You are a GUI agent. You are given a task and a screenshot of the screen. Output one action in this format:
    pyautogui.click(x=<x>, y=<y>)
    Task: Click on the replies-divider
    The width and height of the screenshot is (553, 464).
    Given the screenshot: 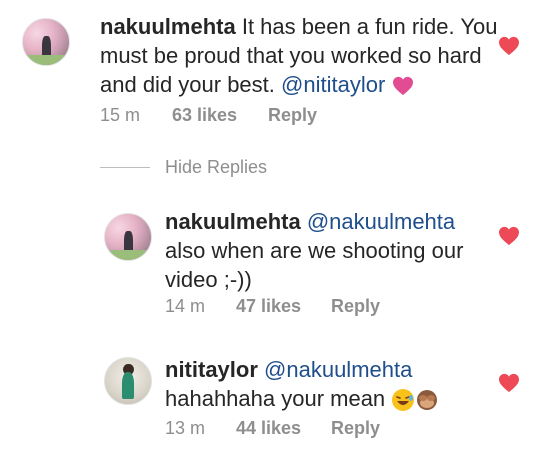 What is the action you would take?
    pyautogui.click(x=125, y=167)
    